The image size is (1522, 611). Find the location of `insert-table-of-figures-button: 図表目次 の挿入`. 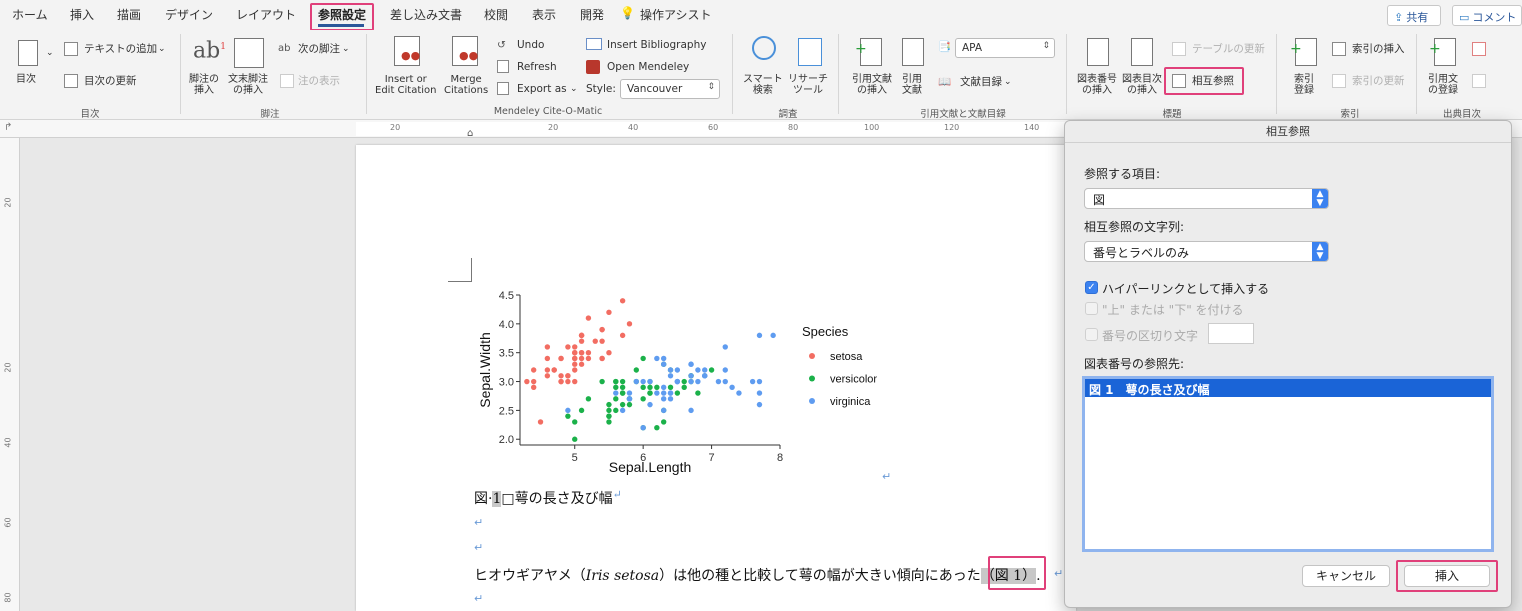

insert-table-of-figures-button: 図表目次 の挿入 is located at coordinates (1142, 85).